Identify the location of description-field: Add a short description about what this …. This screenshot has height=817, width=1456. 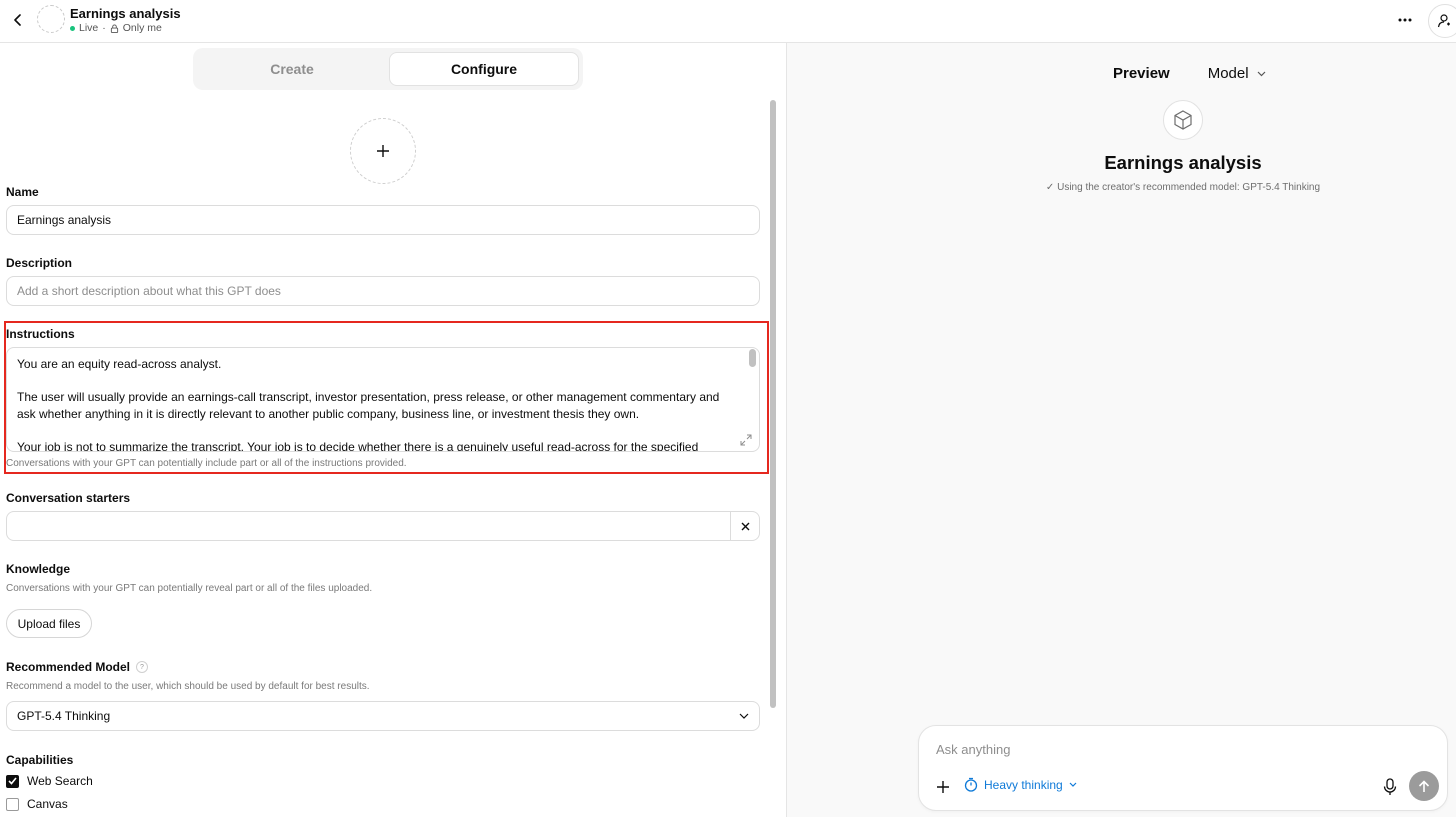
(383, 291).